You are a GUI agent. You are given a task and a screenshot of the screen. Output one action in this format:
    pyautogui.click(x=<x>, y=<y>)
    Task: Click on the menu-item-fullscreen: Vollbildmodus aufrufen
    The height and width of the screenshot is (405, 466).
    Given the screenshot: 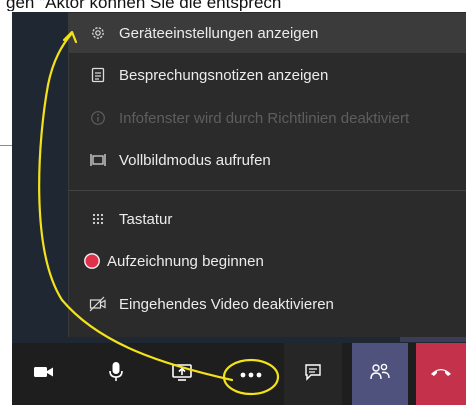 What is the action you would take?
    pyautogui.click(x=267, y=160)
    